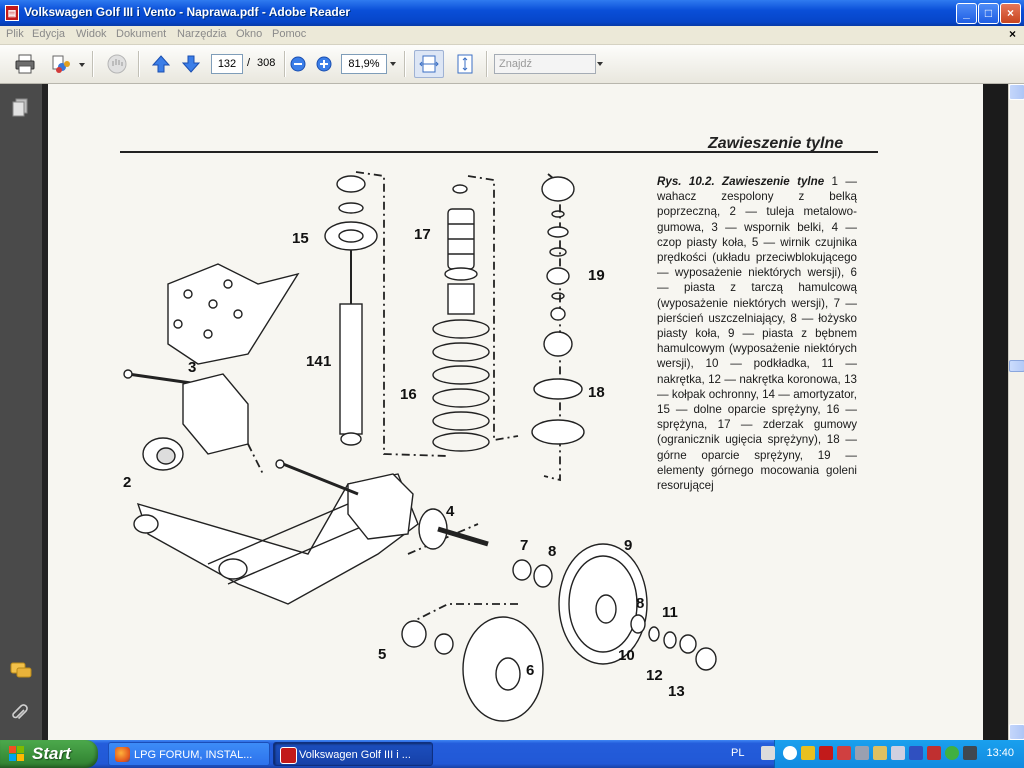 The width and height of the screenshot is (1024, 768). What do you see at coordinates (127, 482) in the screenshot?
I see `callout-2: 2` at bounding box center [127, 482].